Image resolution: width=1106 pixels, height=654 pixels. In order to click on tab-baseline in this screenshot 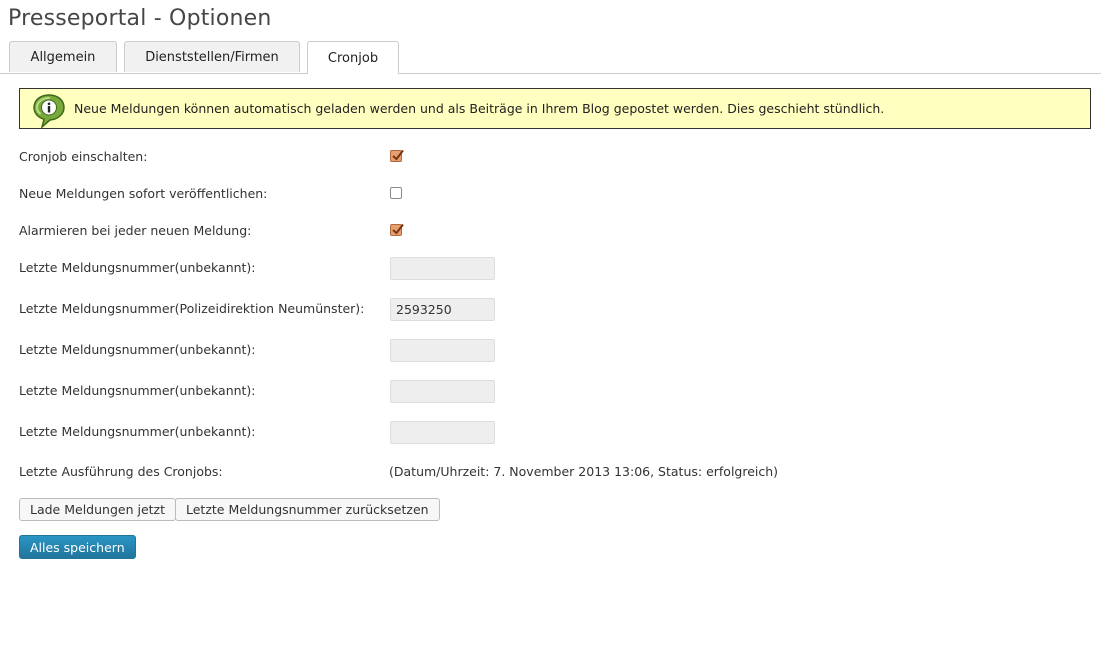, I will do `click(550, 73)`.